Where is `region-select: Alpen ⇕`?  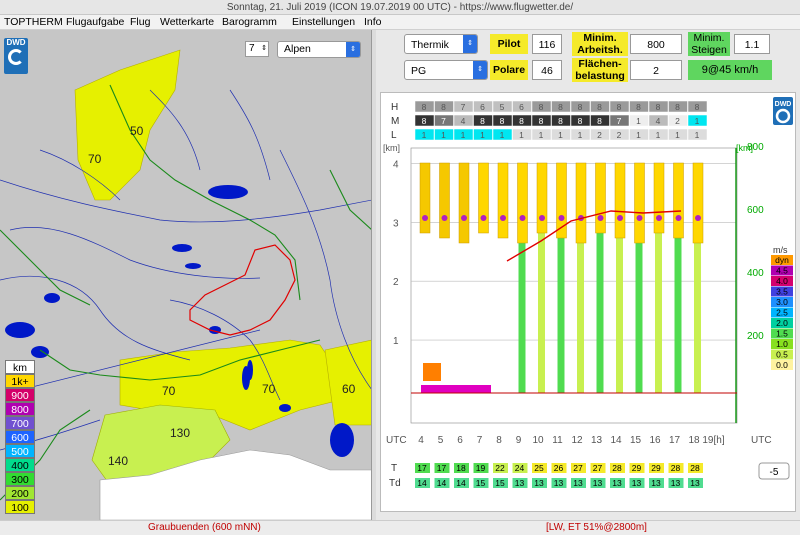 region-select: Alpen ⇕ is located at coordinates (319, 49).